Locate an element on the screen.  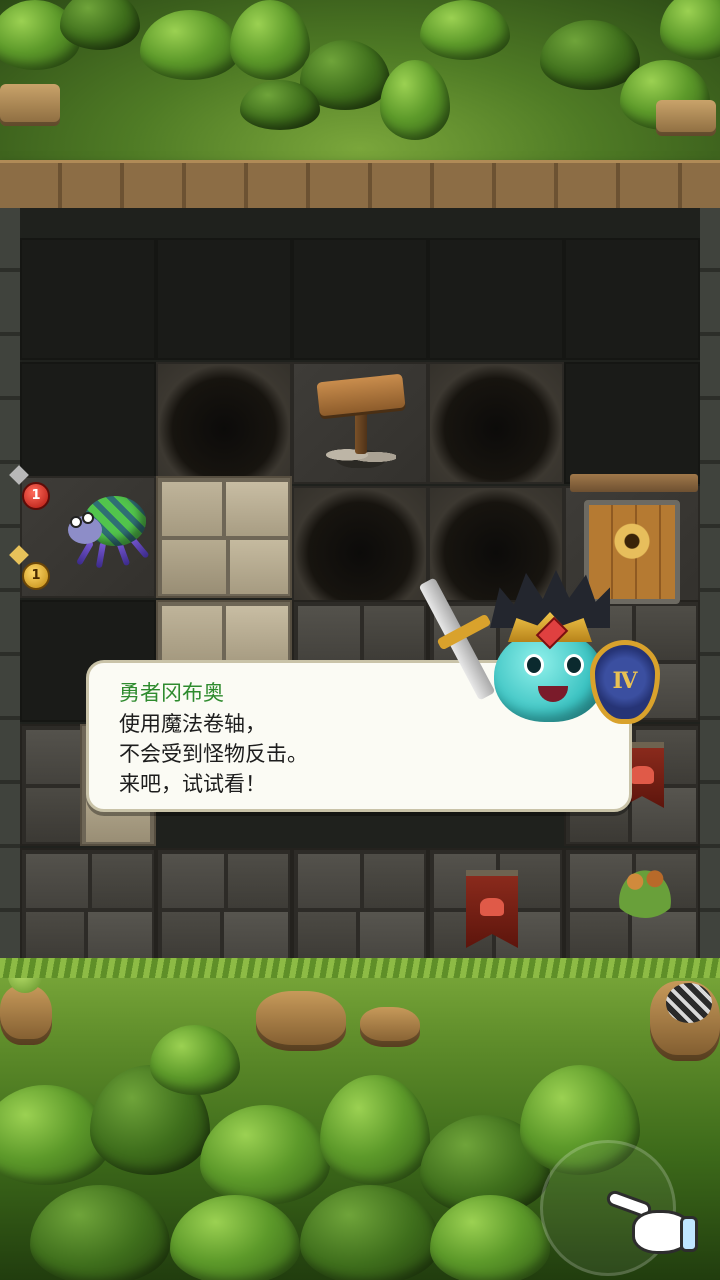
mushroom-shrub is located at coordinates (645, 890).